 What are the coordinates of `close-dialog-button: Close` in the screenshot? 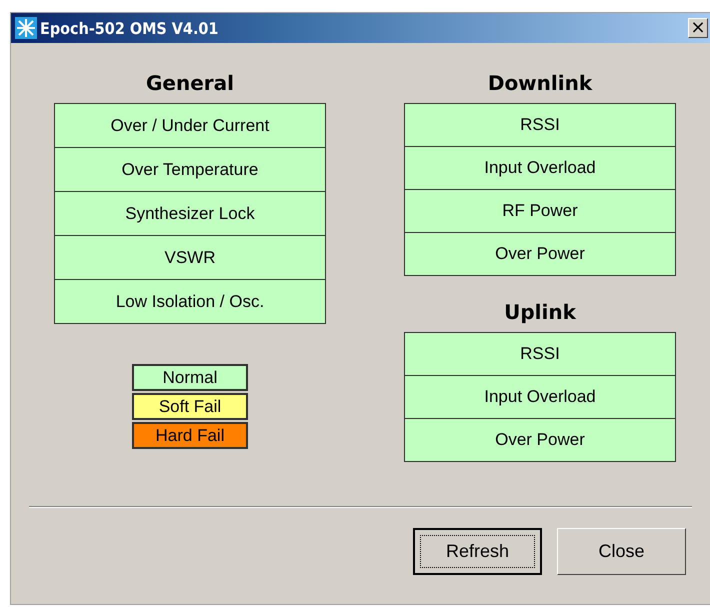 It's located at (621, 551).